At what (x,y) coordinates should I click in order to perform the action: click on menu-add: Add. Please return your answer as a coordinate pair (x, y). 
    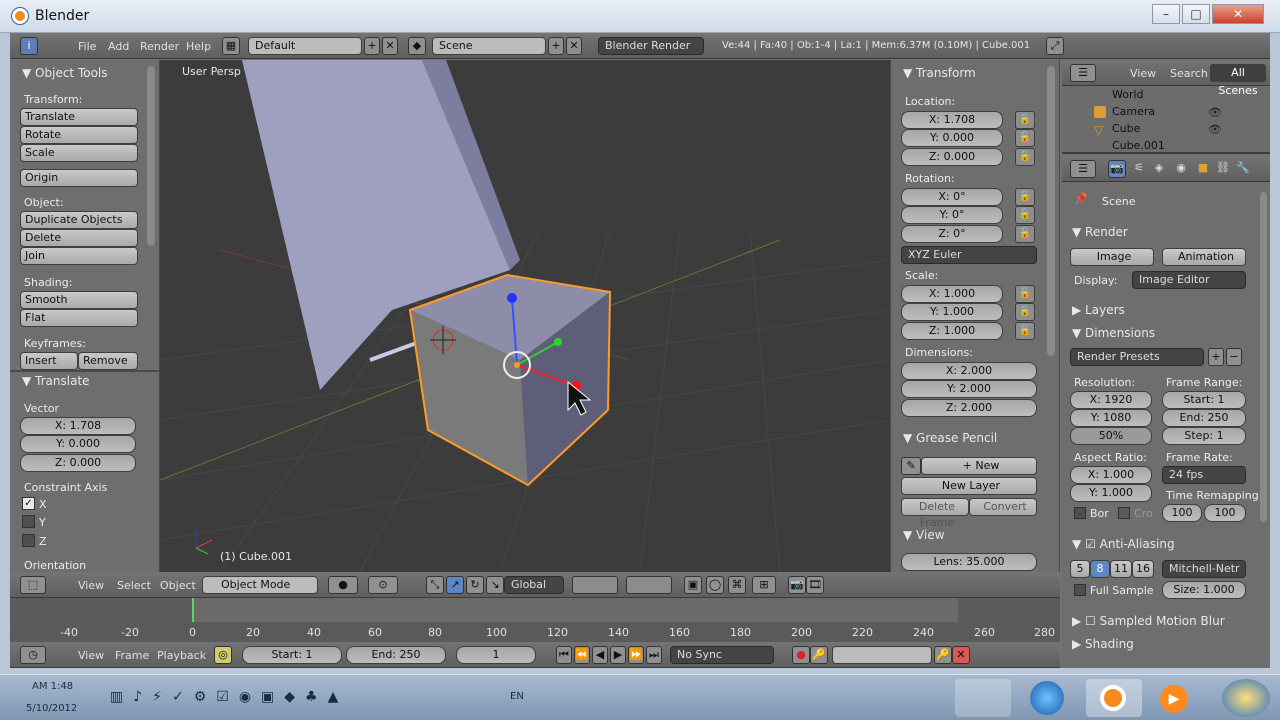
    Looking at the image, I should click on (118, 46).